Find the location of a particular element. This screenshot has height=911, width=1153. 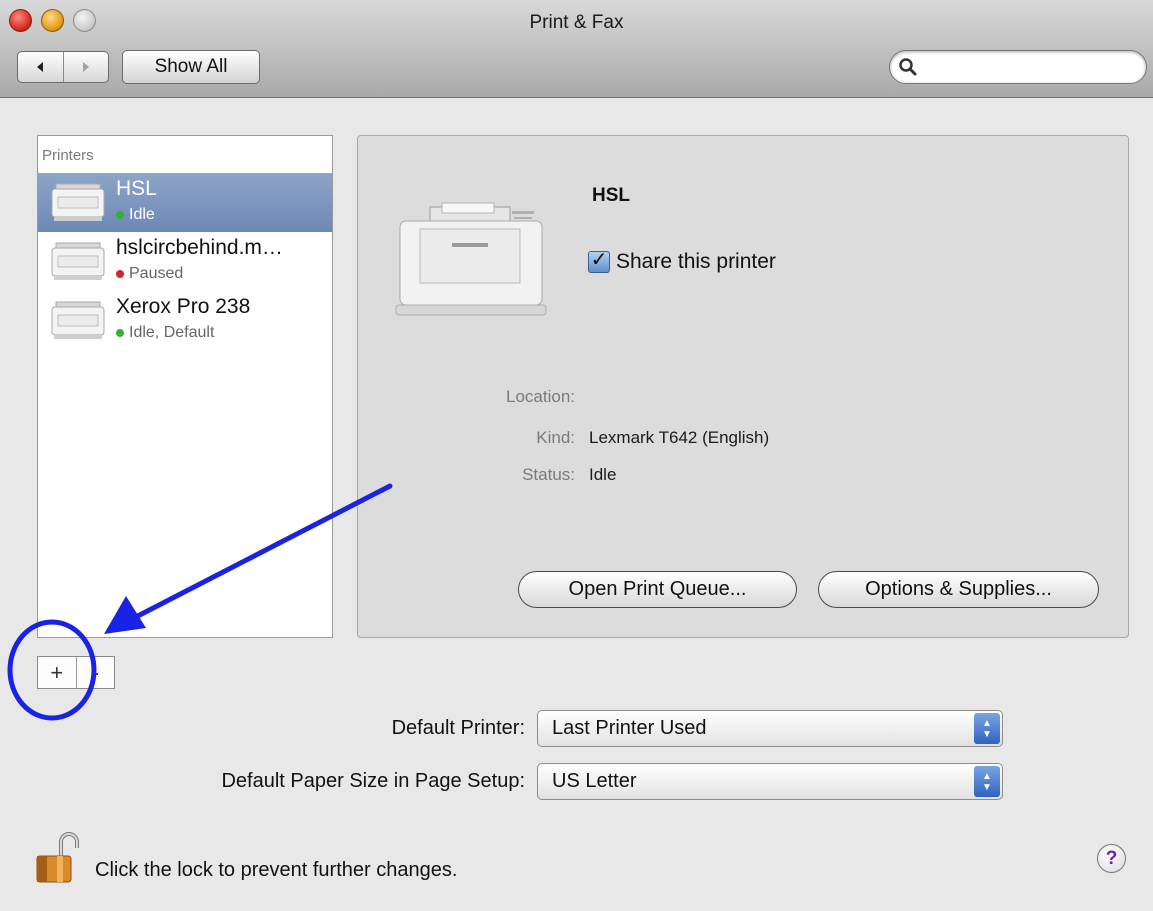

printer-list-item: hslcircbehind.m… Paused is located at coordinates (185, 261).